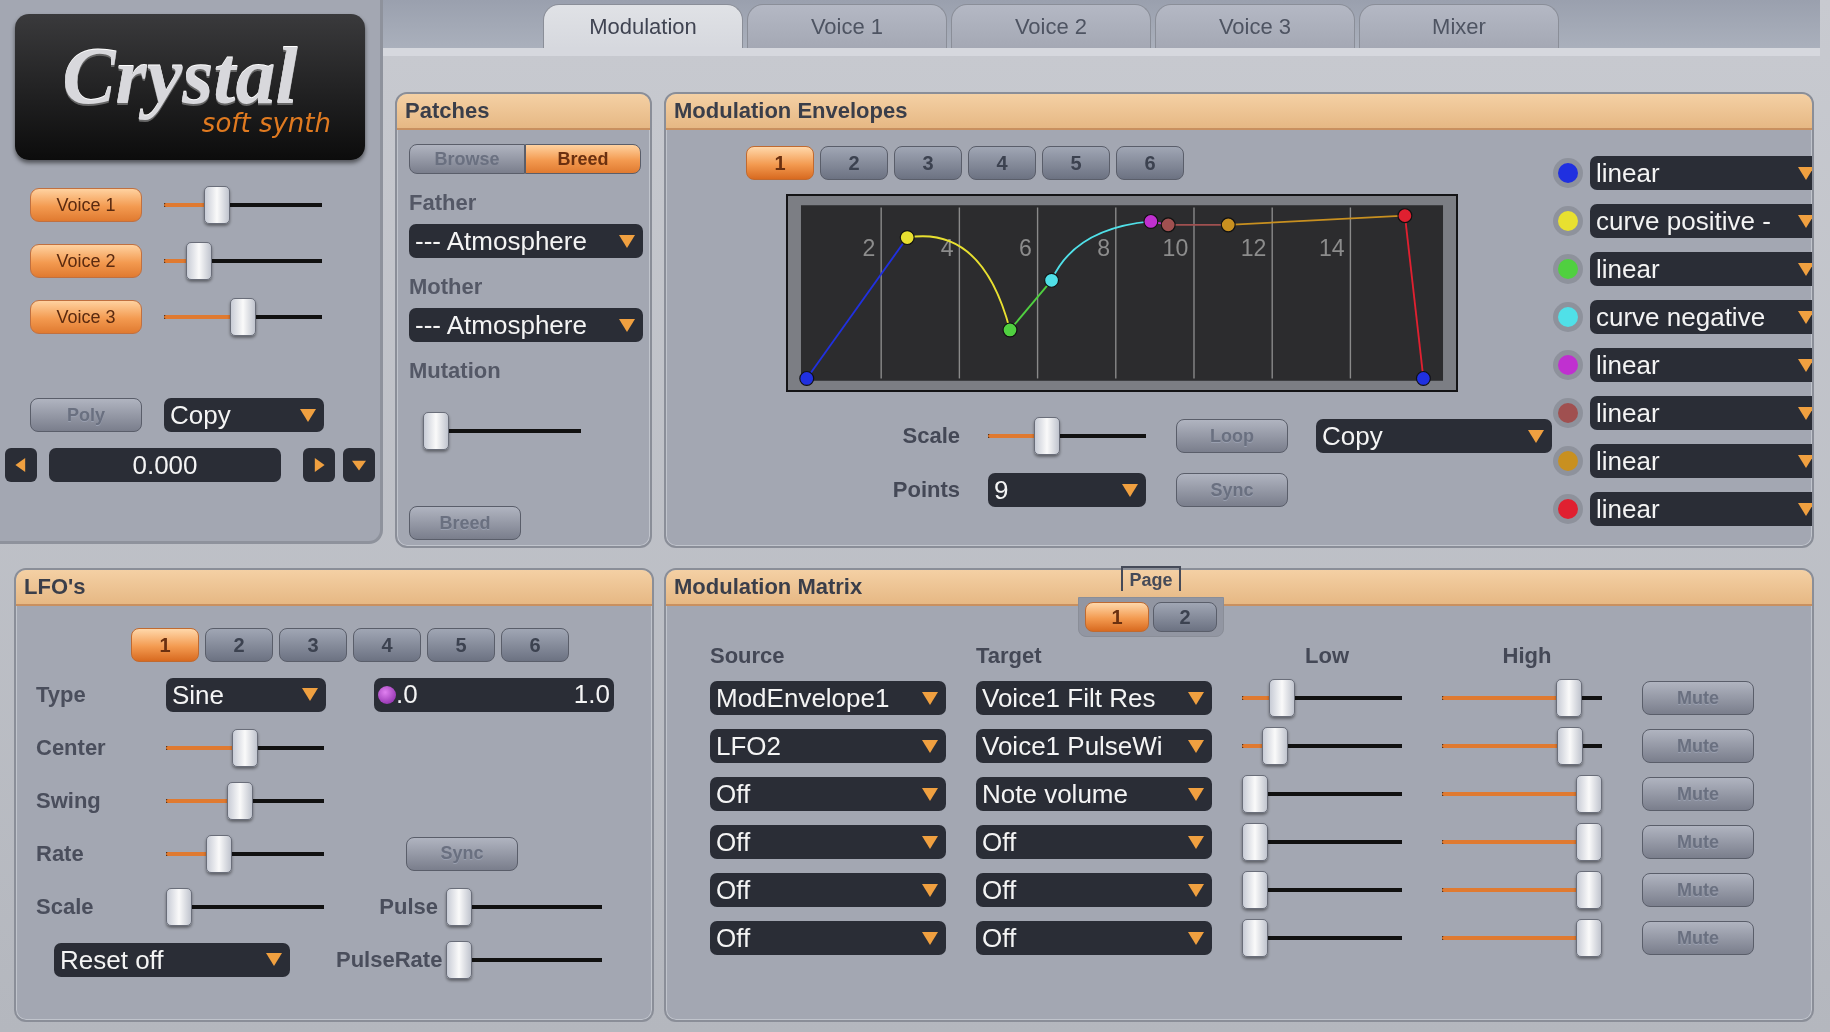 The height and width of the screenshot is (1032, 1830). Describe the element at coordinates (1009, 656) in the screenshot. I see `column-header: Target` at that location.